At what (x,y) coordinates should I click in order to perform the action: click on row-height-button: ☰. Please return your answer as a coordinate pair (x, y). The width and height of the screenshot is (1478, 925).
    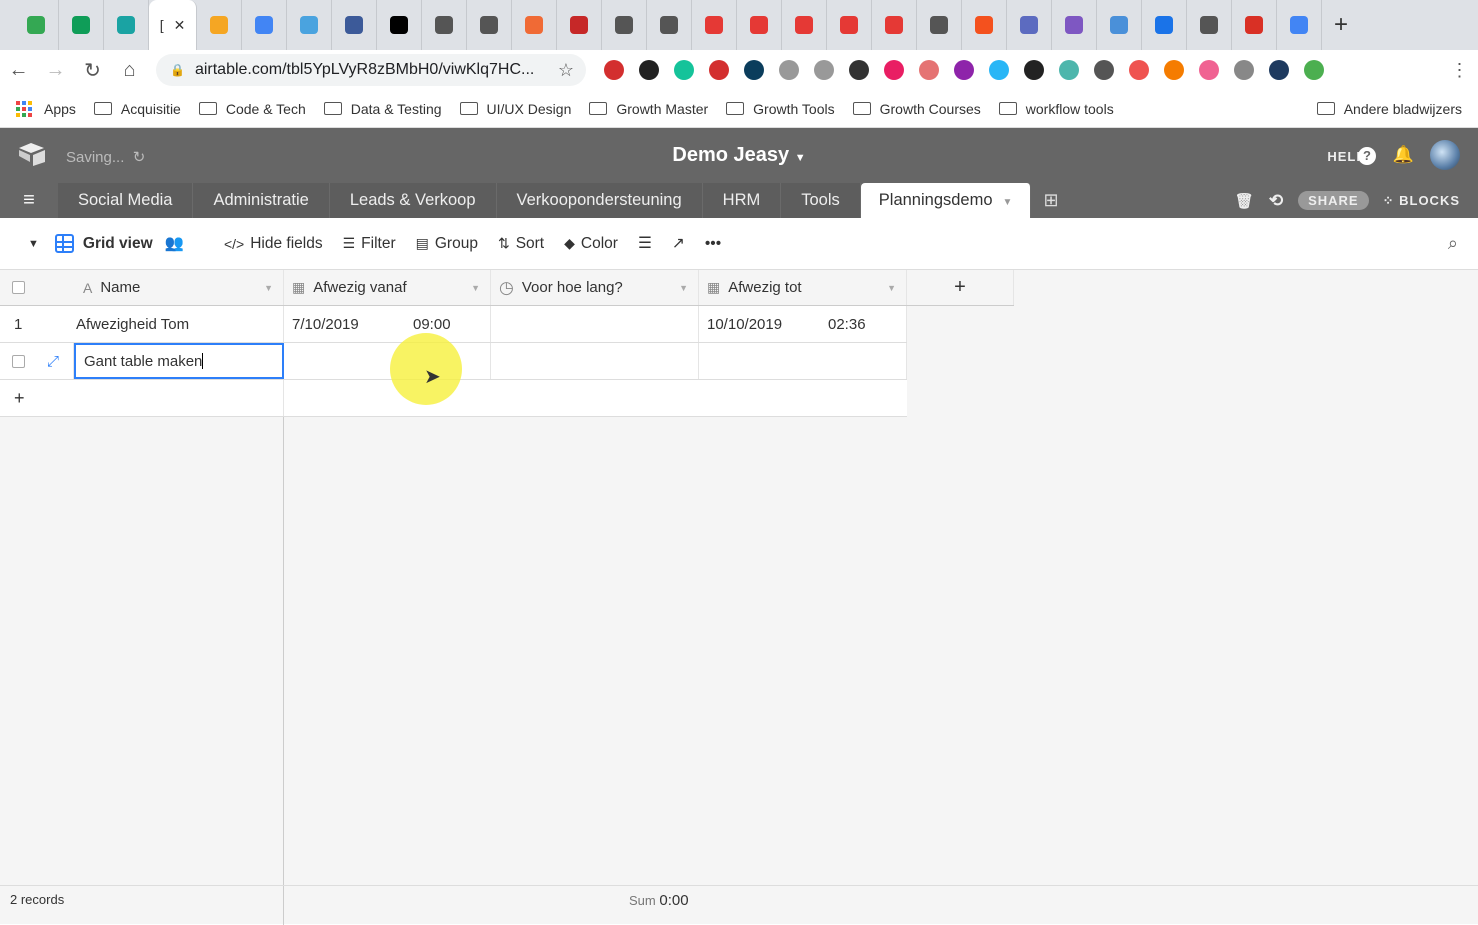
    Looking at the image, I should click on (645, 243).